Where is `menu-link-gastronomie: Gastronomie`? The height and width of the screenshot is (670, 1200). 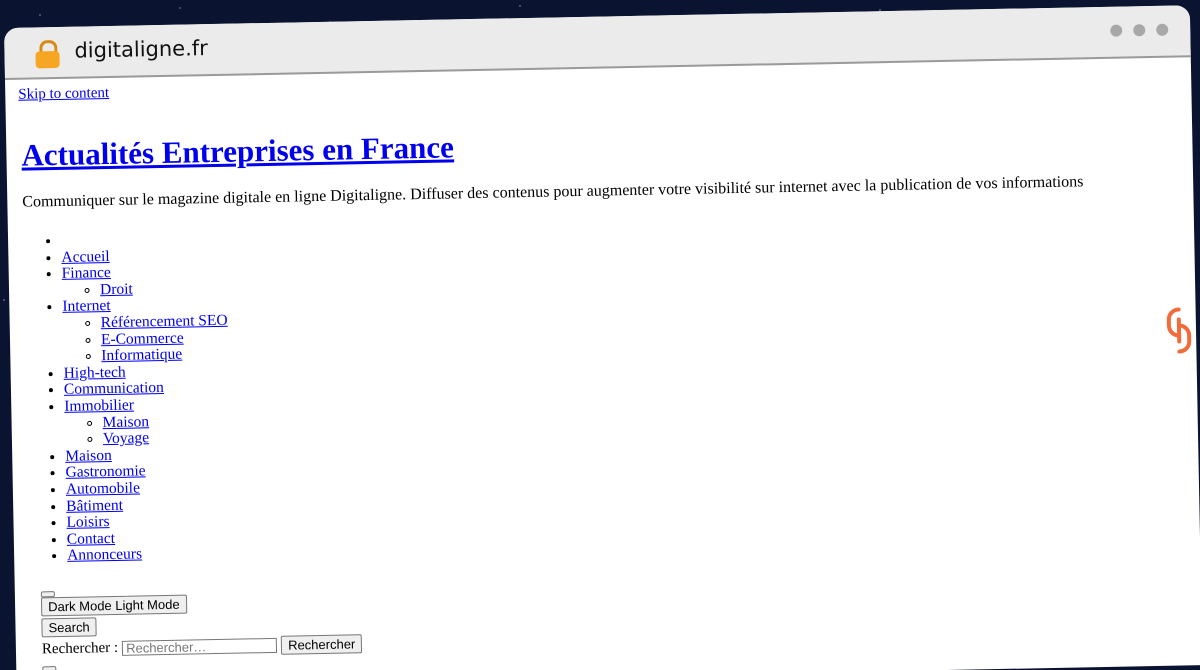
menu-link-gastronomie: Gastronomie is located at coordinates (105, 472).